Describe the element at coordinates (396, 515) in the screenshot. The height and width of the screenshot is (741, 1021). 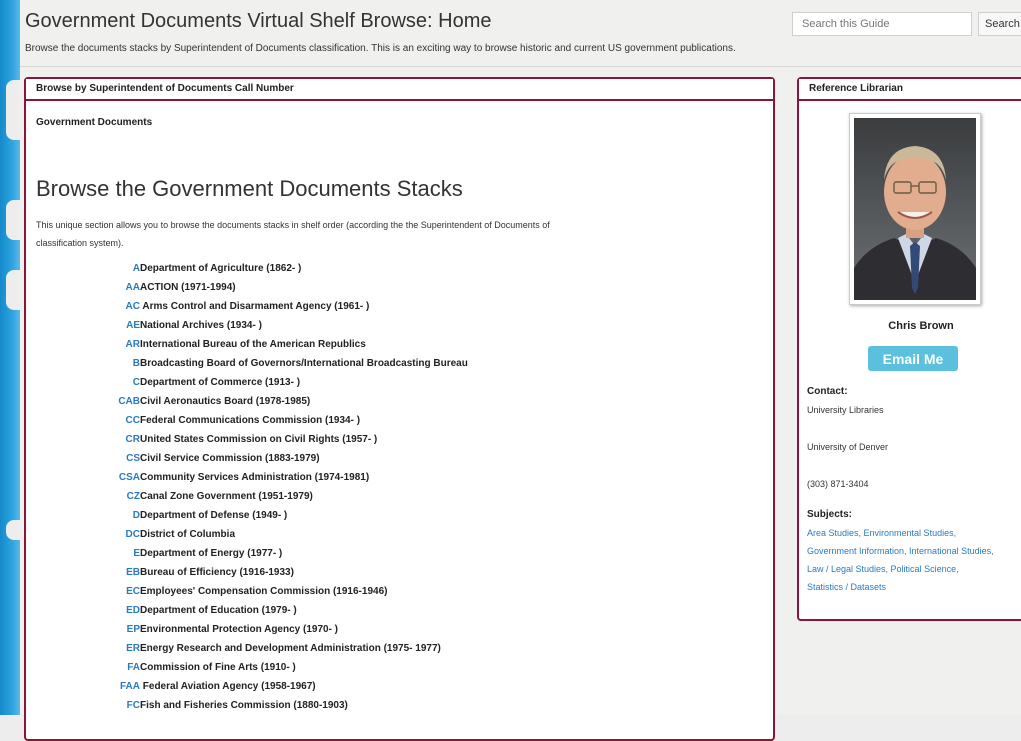
I see `agency-item: DDepartment of Defense (1949- )` at that location.